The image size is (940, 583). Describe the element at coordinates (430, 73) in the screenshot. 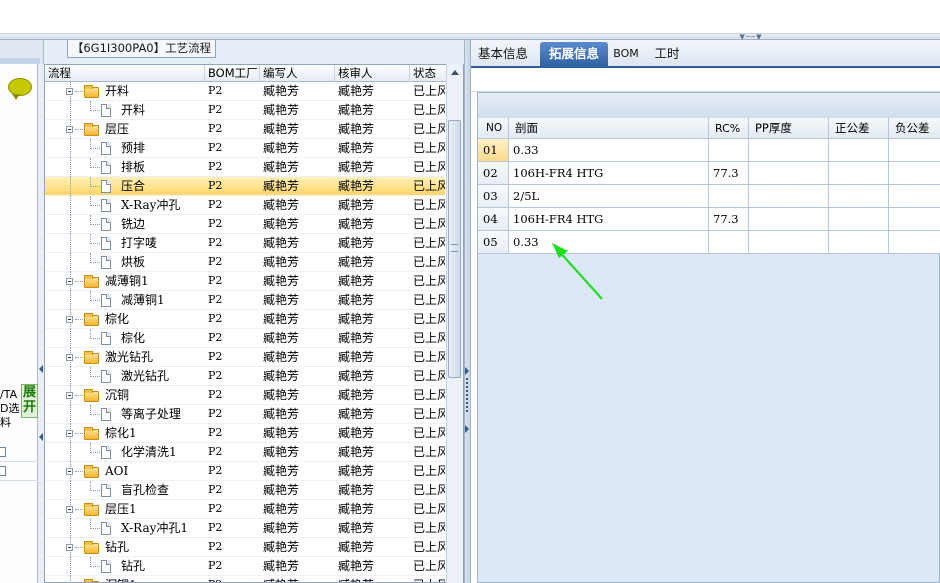

I see `column-header-status: 状态` at that location.